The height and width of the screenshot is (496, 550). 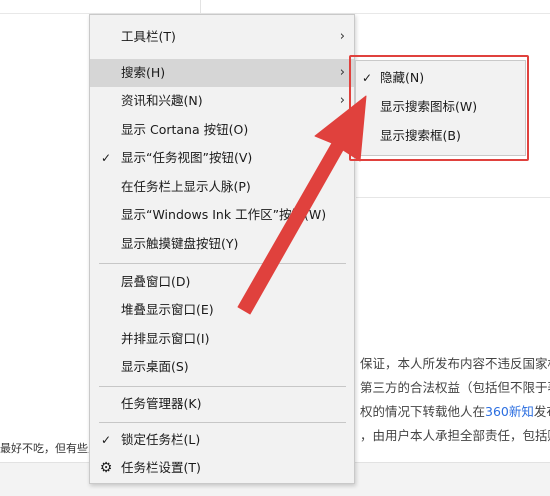 What do you see at coordinates (187, 157) in the screenshot?
I see `menu-item-label: 显示“任务视图”按钮(V)` at bounding box center [187, 157].